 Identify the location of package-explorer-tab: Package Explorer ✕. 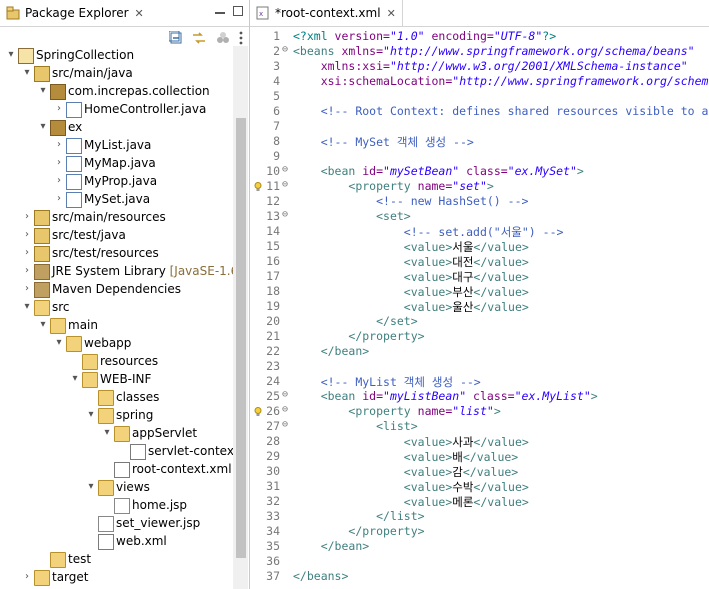
(75, 13).